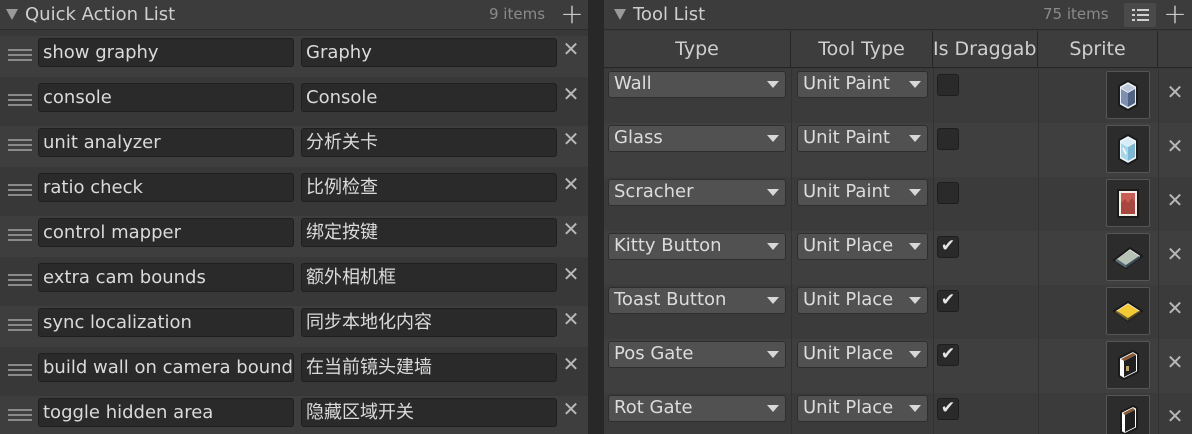 Image resolution: width=1192 pixels, height=434 pixels. I want to click on quick-action-row: show graphy Graphy ✕, so click(294, 56).